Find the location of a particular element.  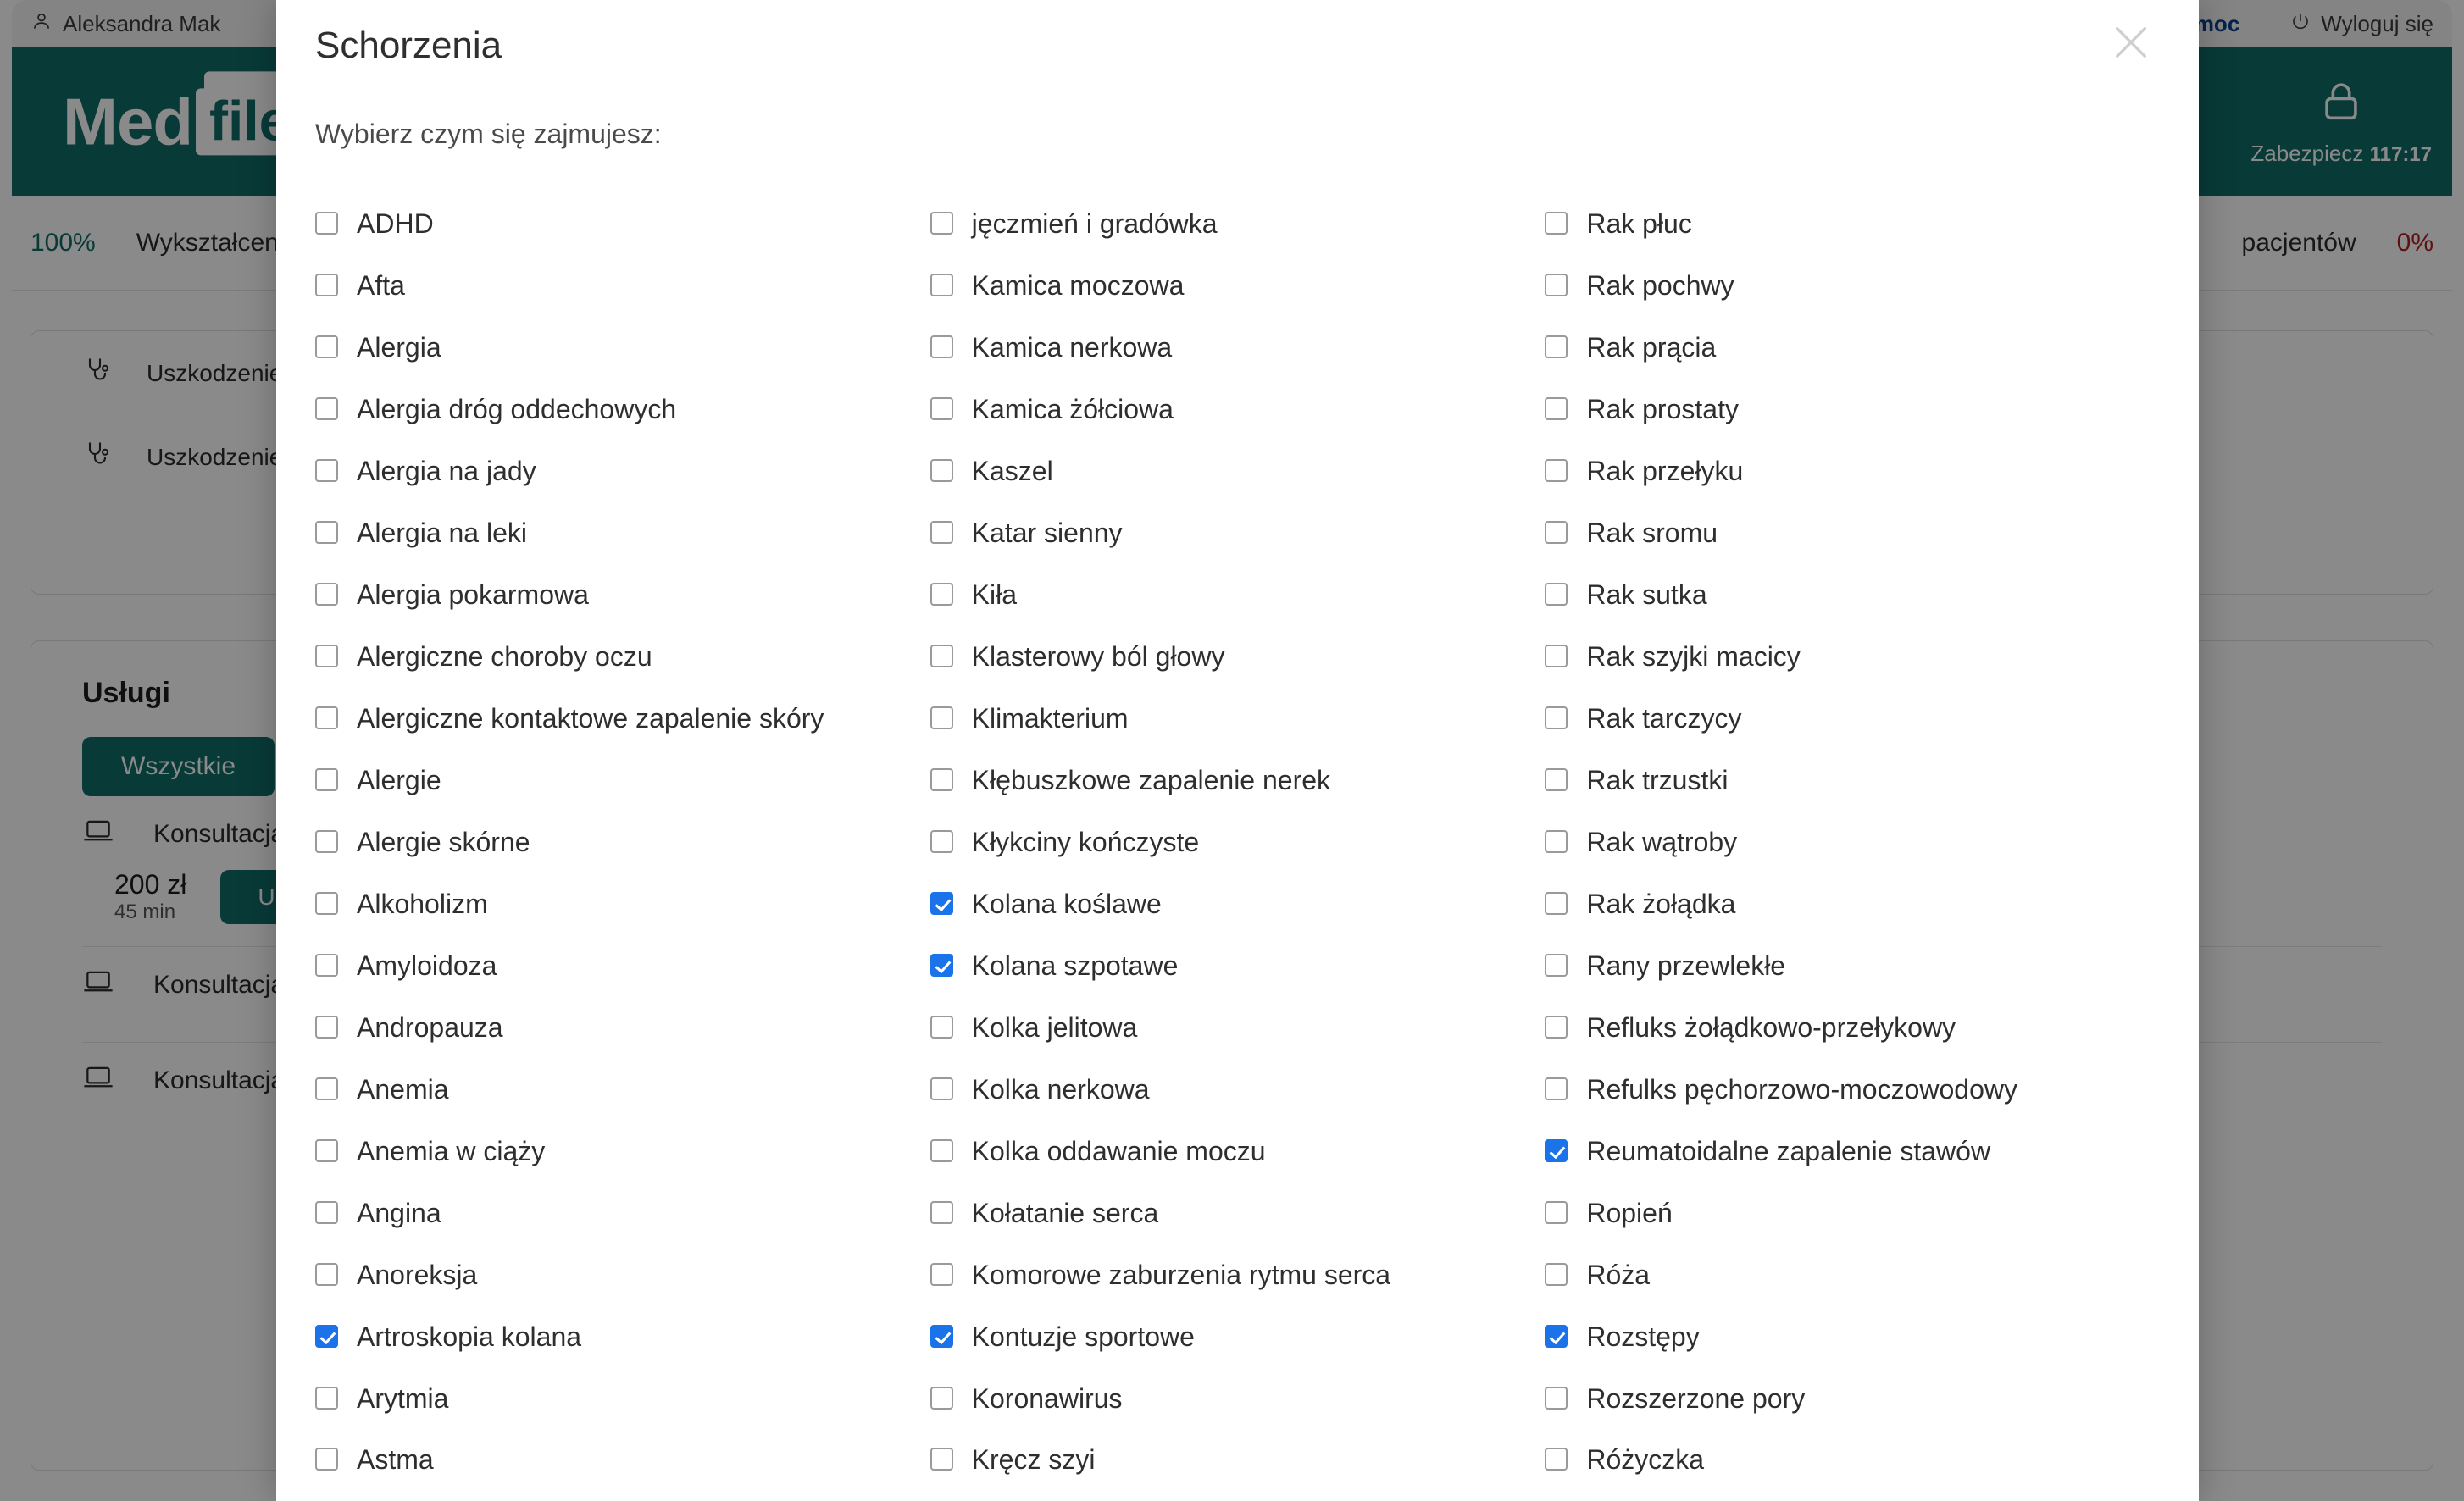

ailment-label: Afta is located at coordinates (381, 286).